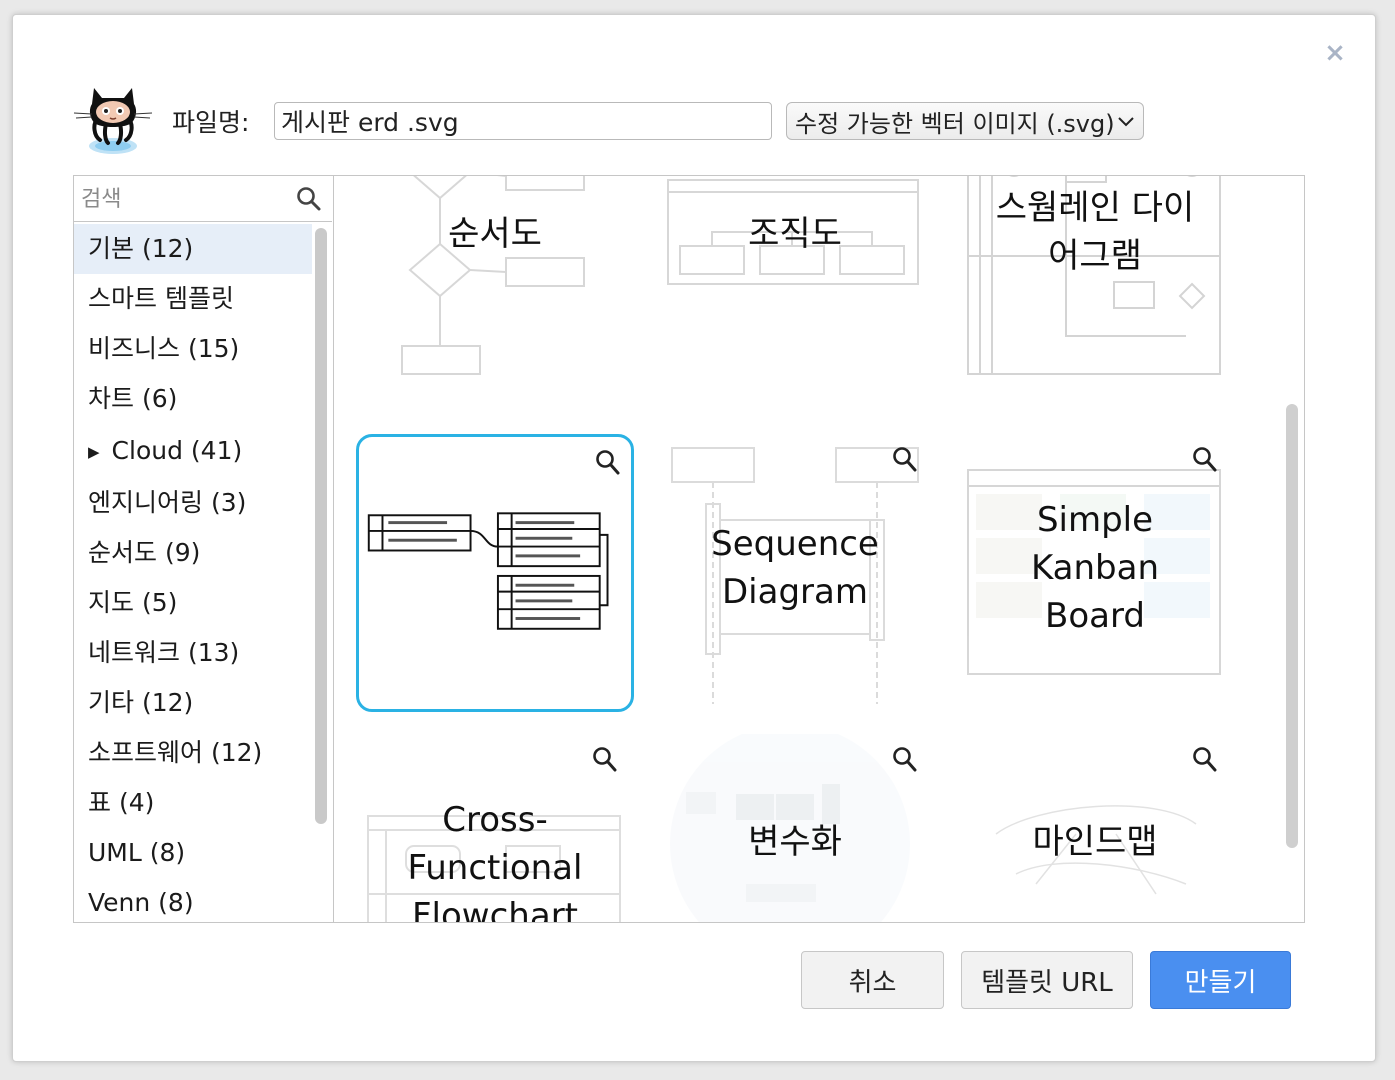  What do you see at coordinates (175, 752) in the screenshot?
I see `category-label: 소프트웨어 (12)` at bounding box center [175, 752].